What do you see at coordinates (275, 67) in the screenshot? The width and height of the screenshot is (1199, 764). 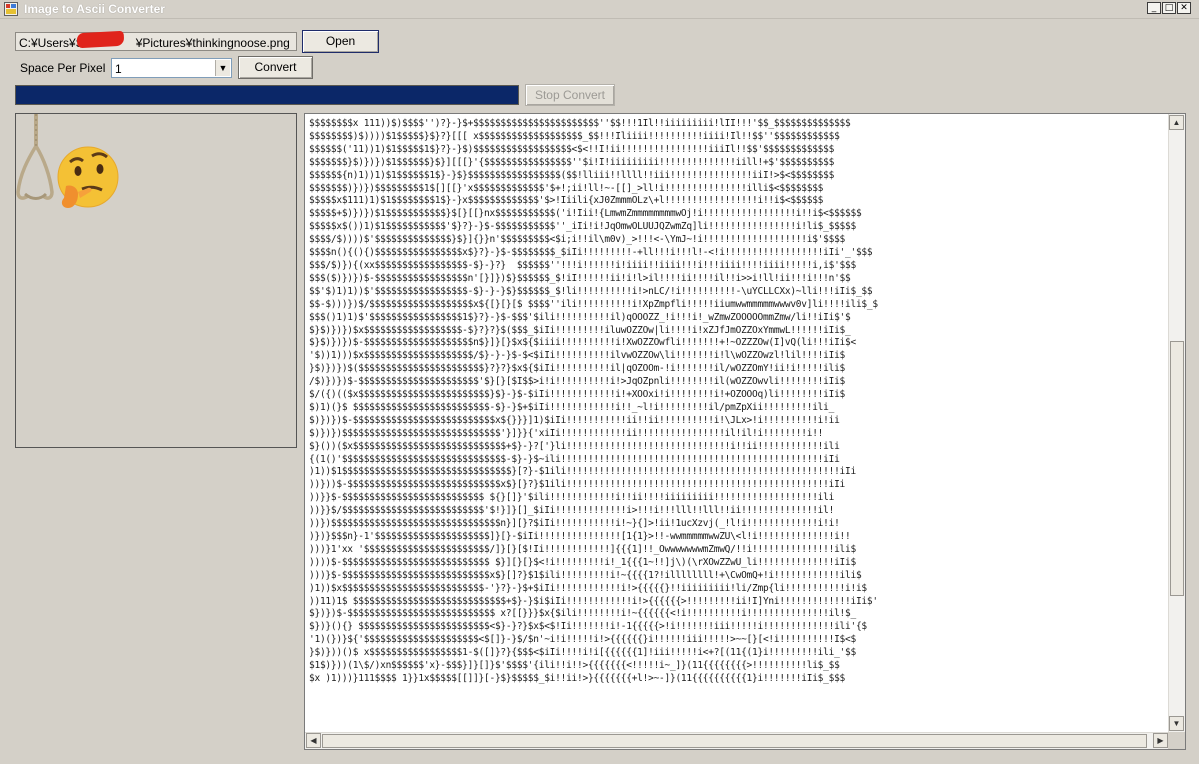 I see `convert-button: Convert` at bounding box center [275, 67].